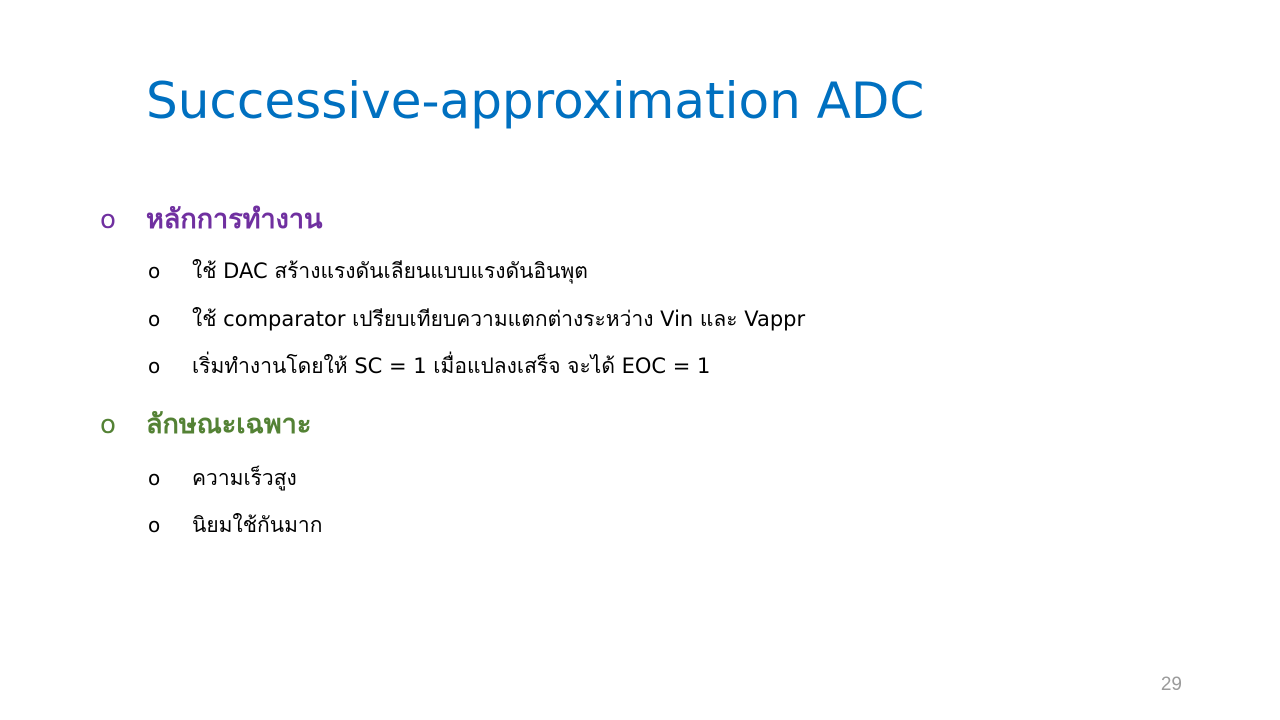 The width and height of the screenshot is (1280, 720). I want to click on section-principle: o หลักการทำงาน, so click(211, 220).